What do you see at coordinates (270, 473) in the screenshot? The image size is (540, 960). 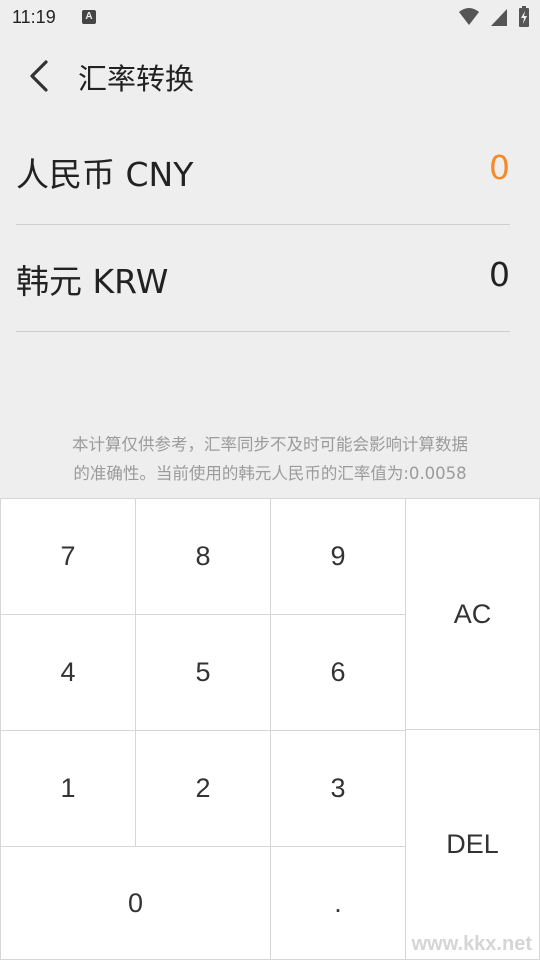 I see `disclaimer-line-2: 的准确性。当前使用的韩元人民币的汇率值为:0.0058` at bounding box center [270, 473].